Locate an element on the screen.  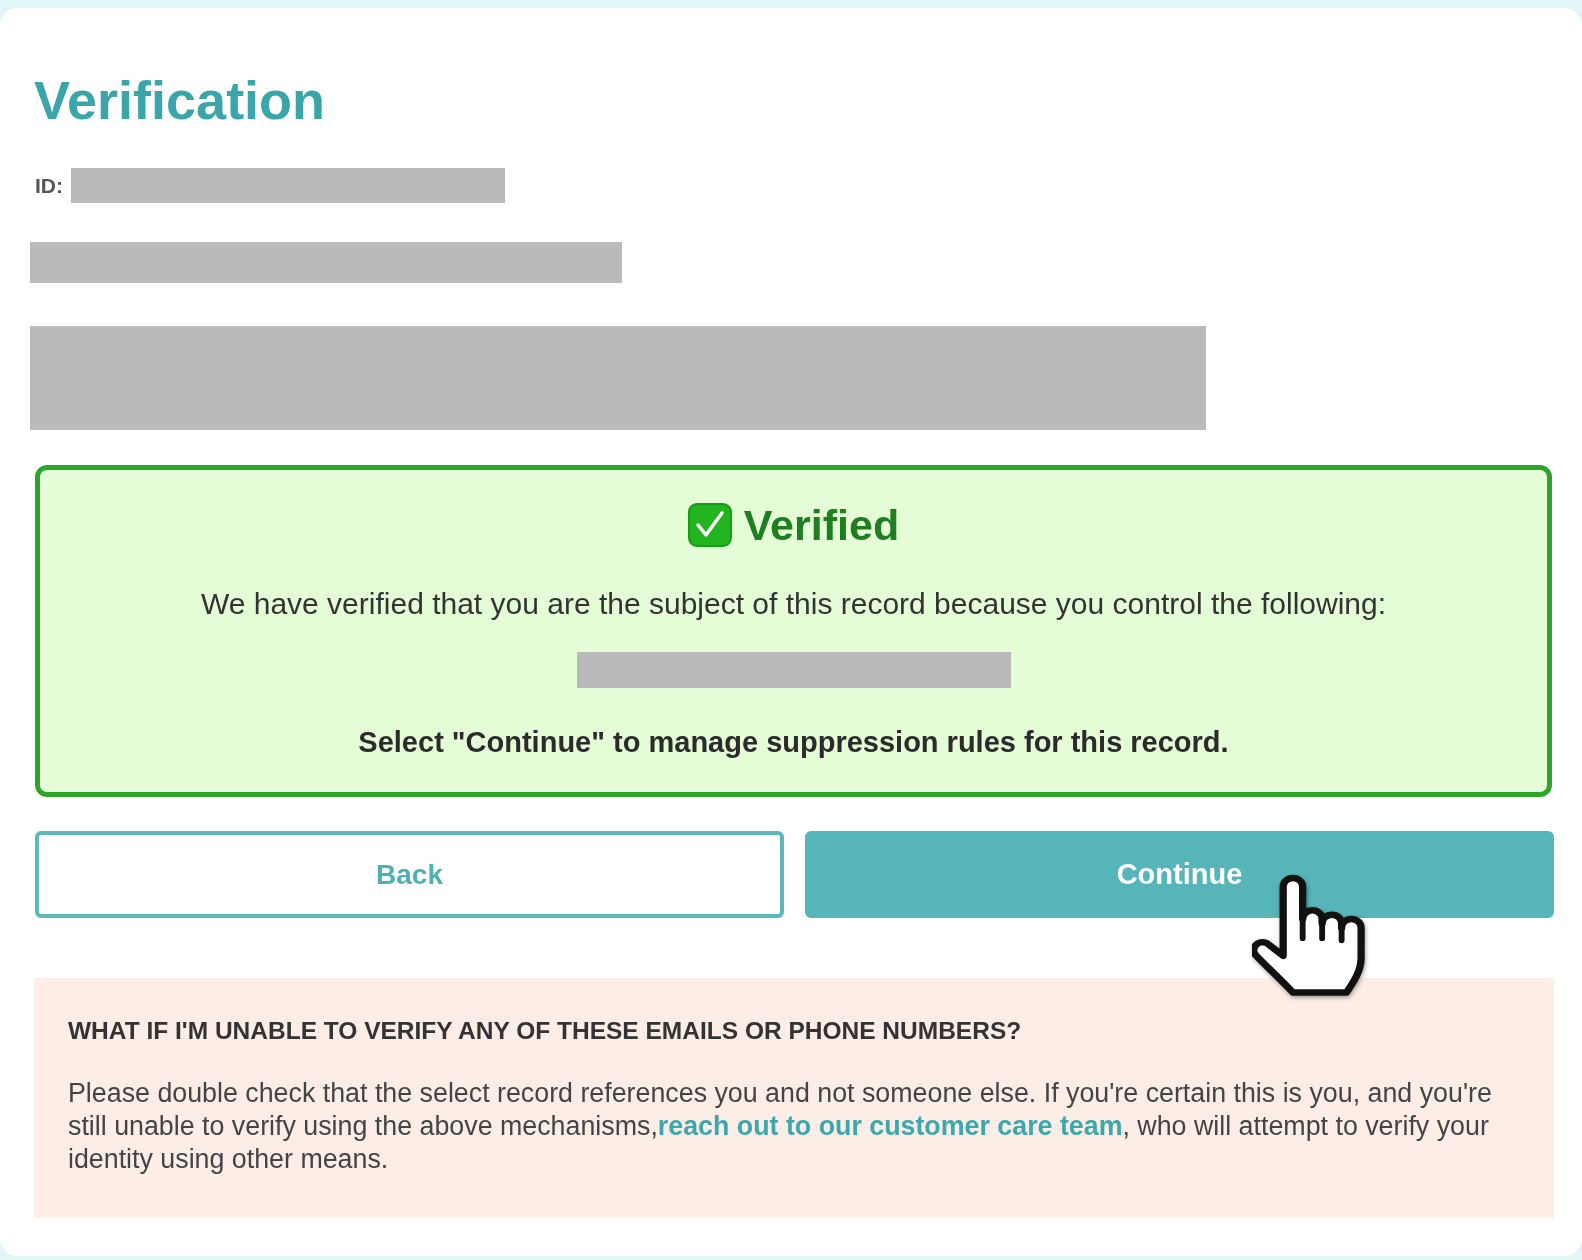
back-button: Back is located at coordinates (409, 874).